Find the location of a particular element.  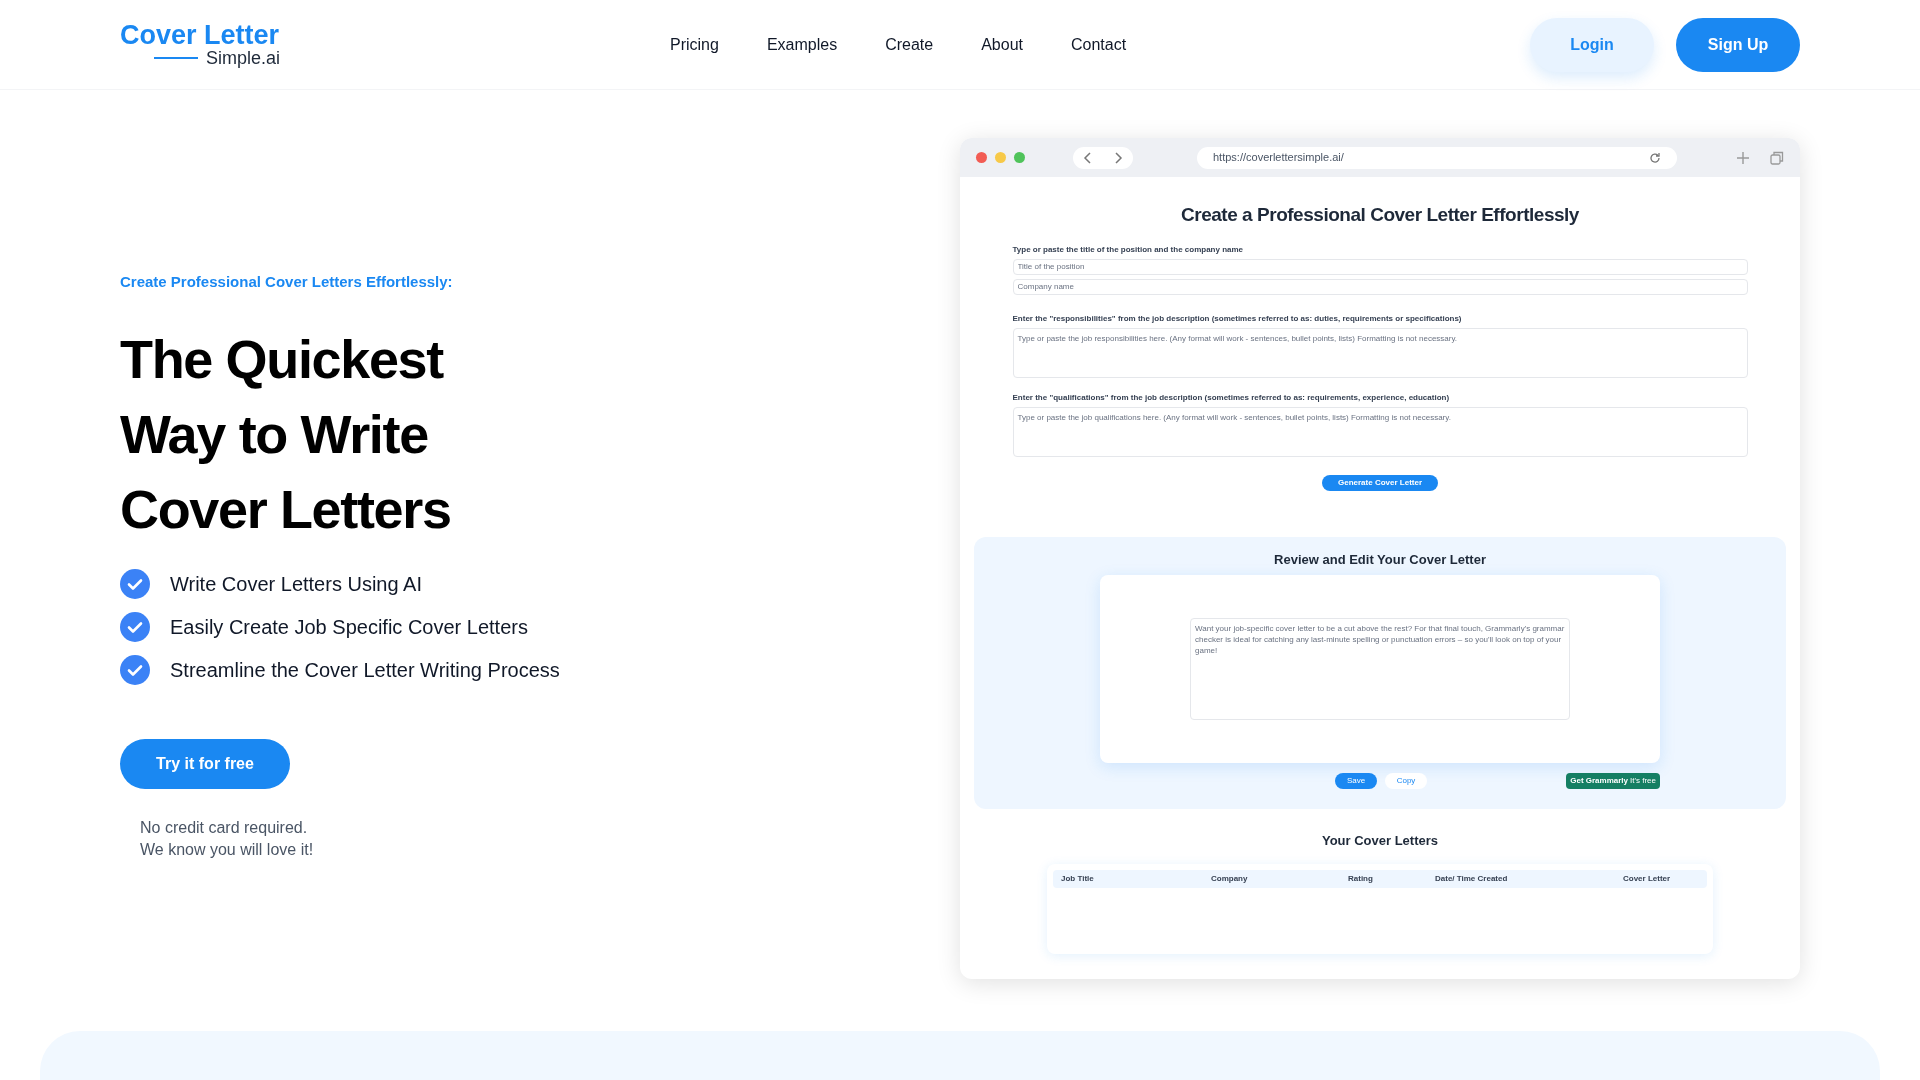

tabs-icon is located at coordinates (1777, 157).